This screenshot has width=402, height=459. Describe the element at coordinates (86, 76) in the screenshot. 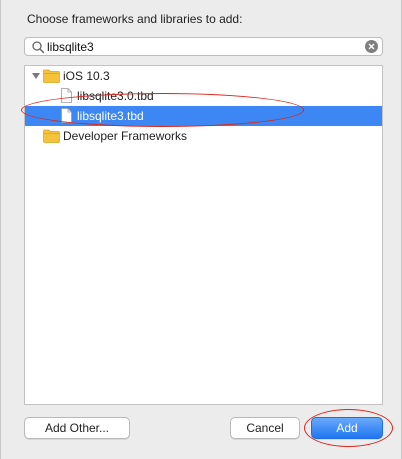

I see `tree-group-label: iOS 10.3` at that location.